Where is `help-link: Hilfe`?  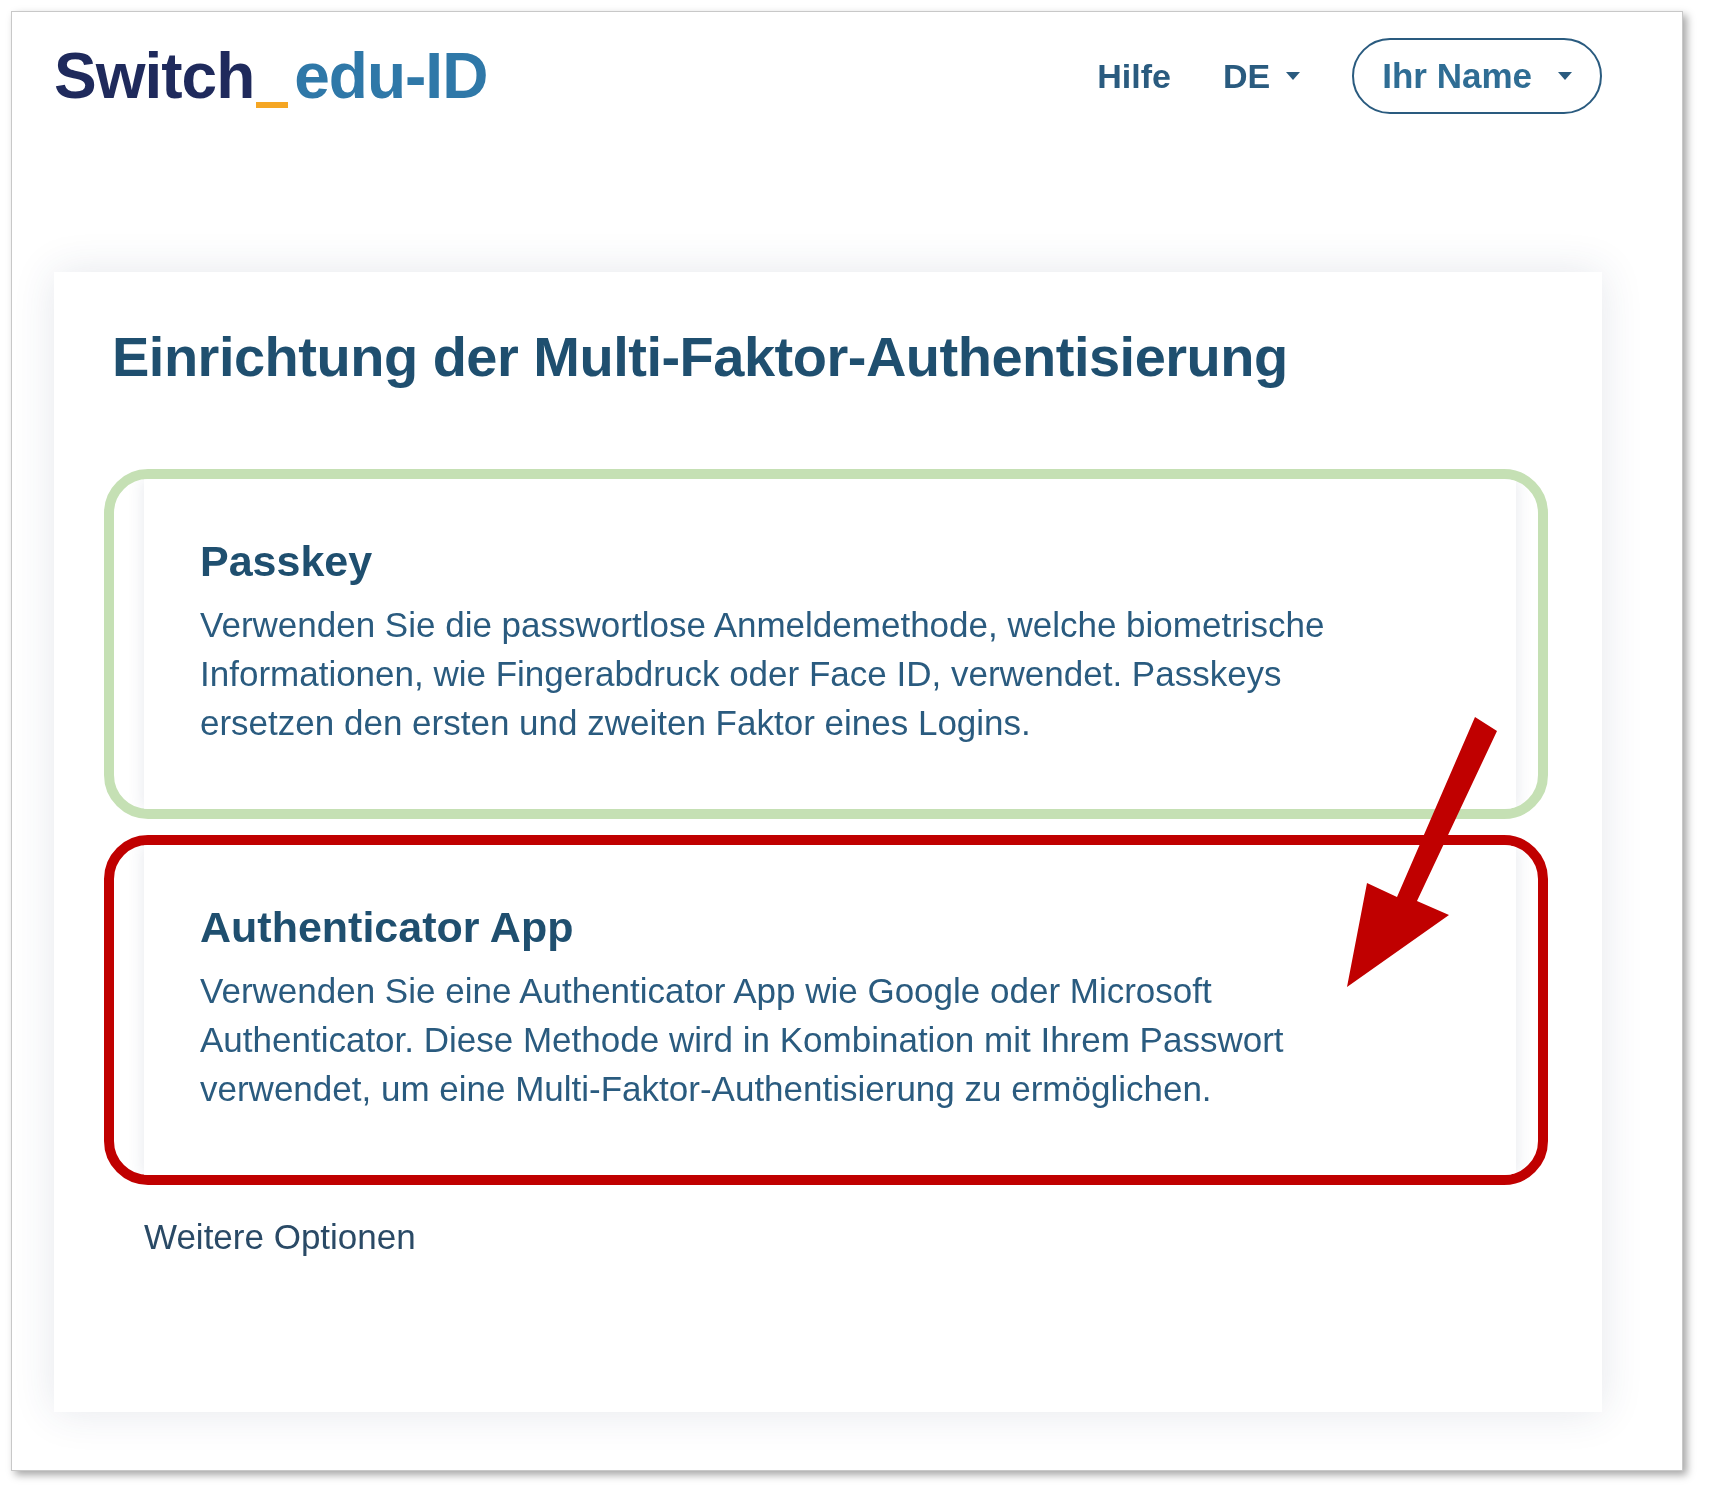 help-link: Hilfe is located at coordinates (1134, 76).